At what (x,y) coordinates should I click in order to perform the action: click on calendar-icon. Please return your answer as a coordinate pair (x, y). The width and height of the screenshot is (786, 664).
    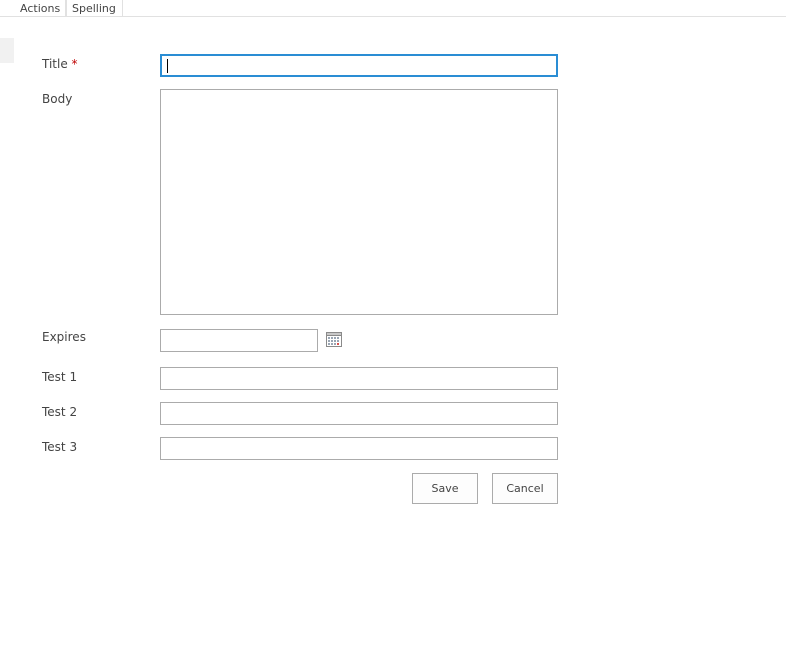
    Looking at the image, I should click on (334, 339).